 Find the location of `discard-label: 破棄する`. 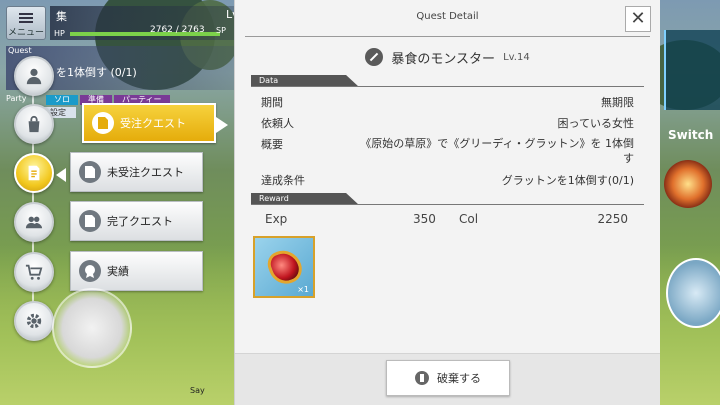

discard-label: 破棄する is located at coordinates (459, 378).